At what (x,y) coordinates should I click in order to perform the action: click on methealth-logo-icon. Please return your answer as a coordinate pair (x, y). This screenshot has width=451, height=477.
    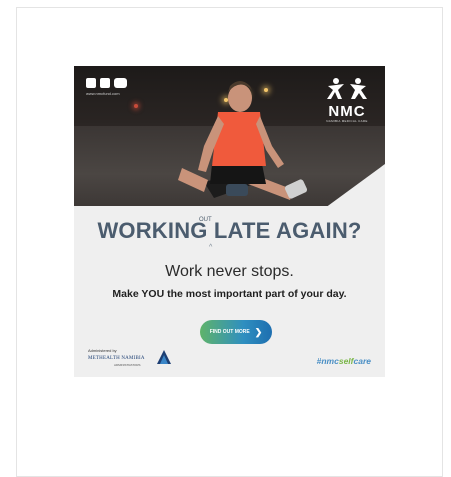
    Looking at the image, I should click on (164, 357).